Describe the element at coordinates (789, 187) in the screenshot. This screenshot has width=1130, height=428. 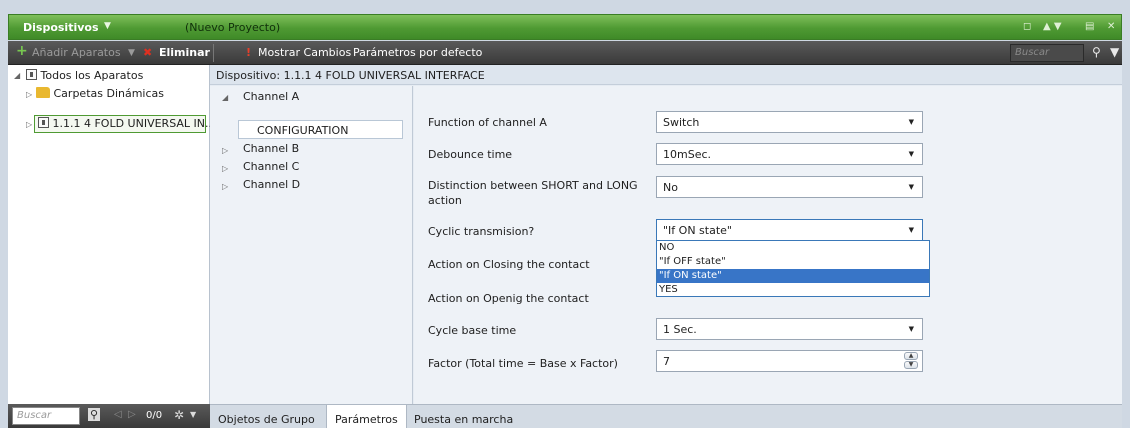
I see `short-long-select: No ▼` at that location.